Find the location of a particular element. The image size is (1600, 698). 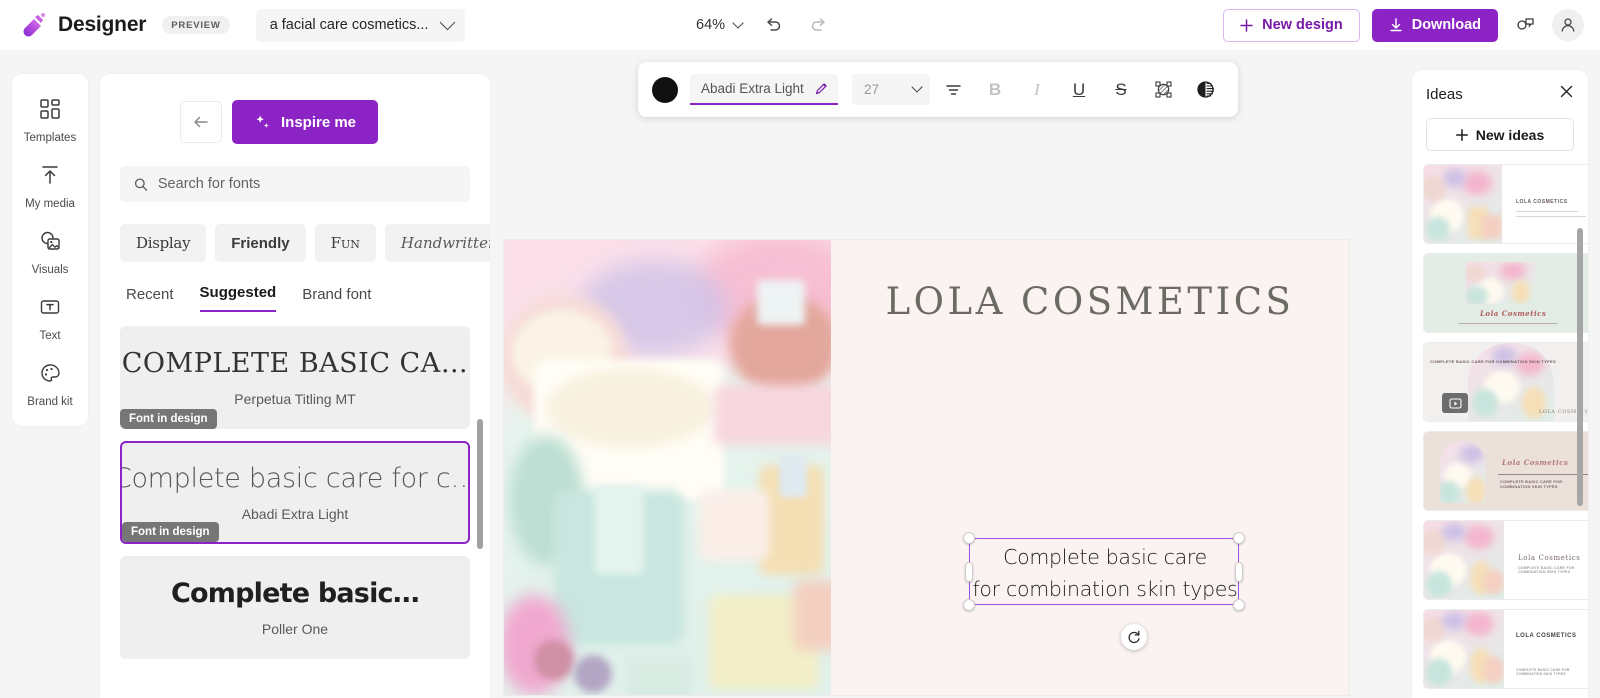

search-icon is located at coordinates (141, 184).